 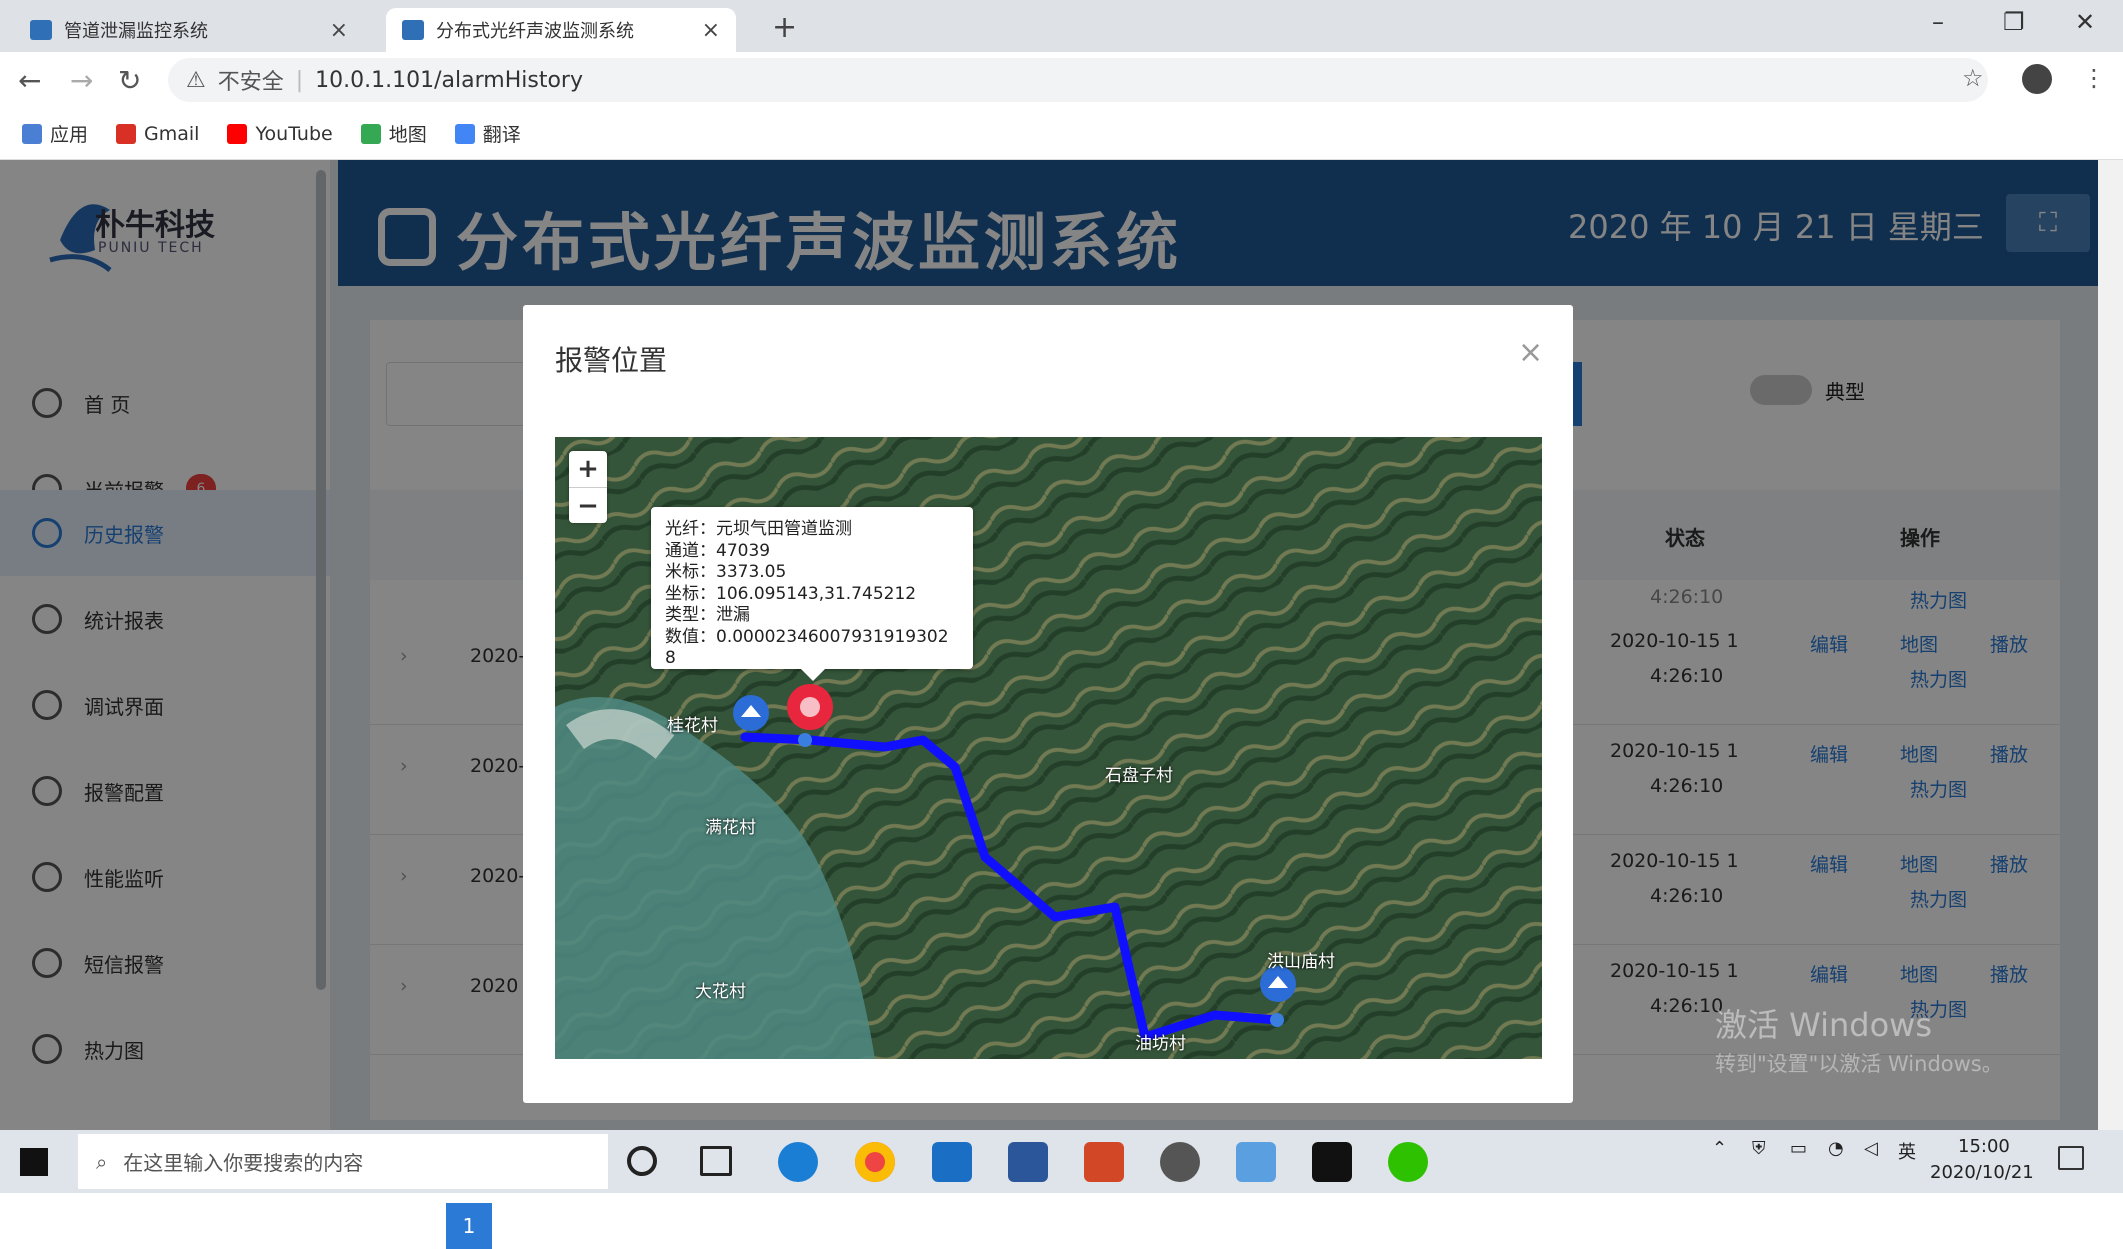 What do you see at coordinates (1028, 1162) in the screenshot?
I see `word-icon` at bounding box center [1028, 1162].